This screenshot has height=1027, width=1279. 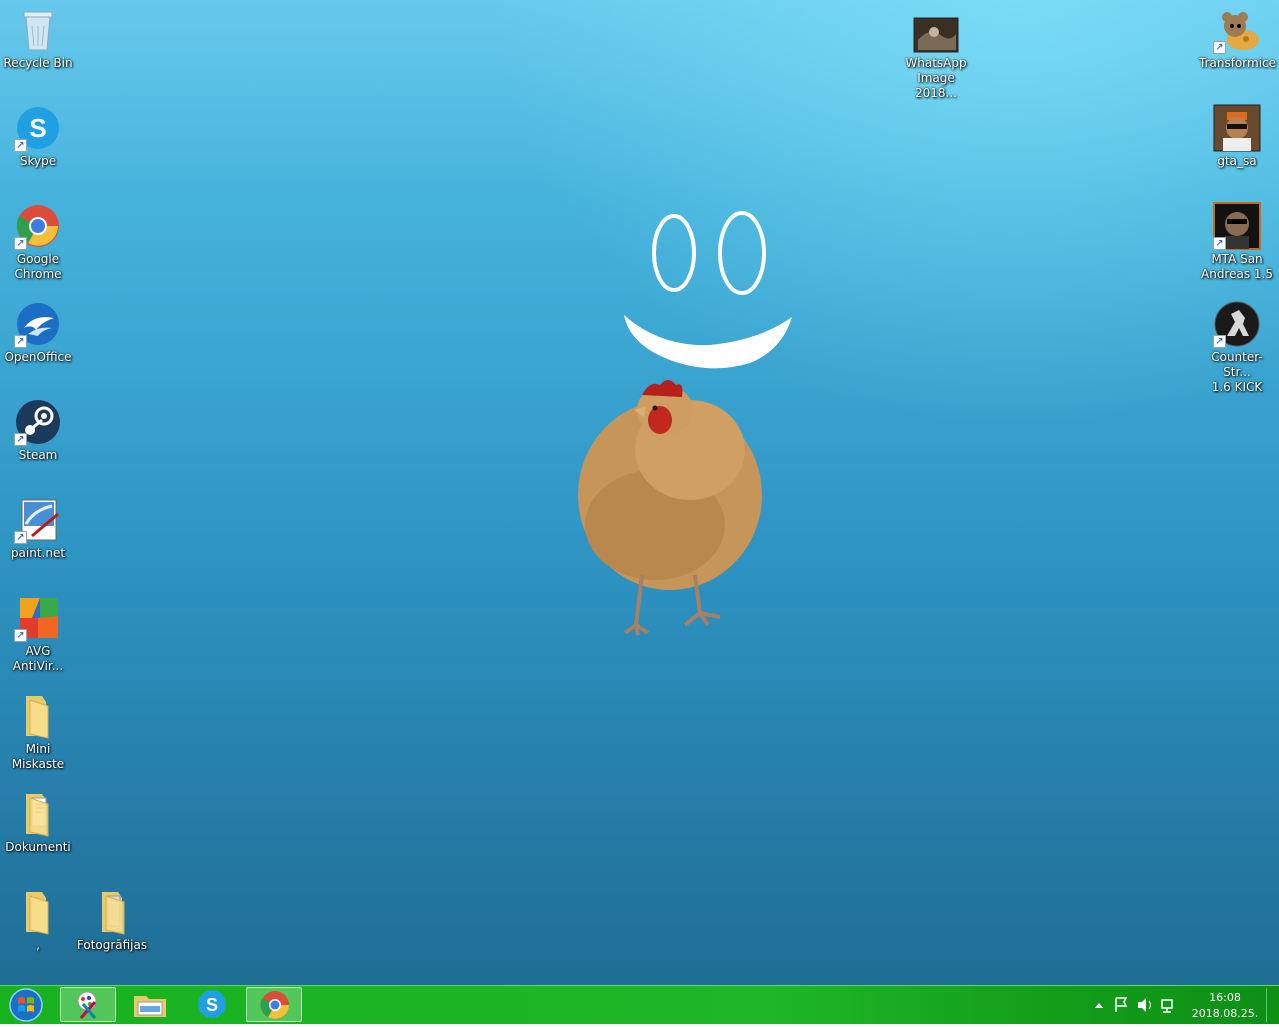 What do you see at coordinates (742, 253) in the screenshot?
I see `smiley-right-eye` at bounding box center [742, 253].